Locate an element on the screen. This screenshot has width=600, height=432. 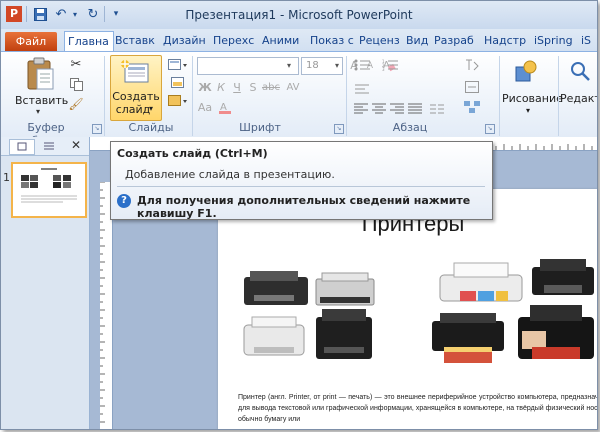
bullets-icon is located at coordinates (362, 65).